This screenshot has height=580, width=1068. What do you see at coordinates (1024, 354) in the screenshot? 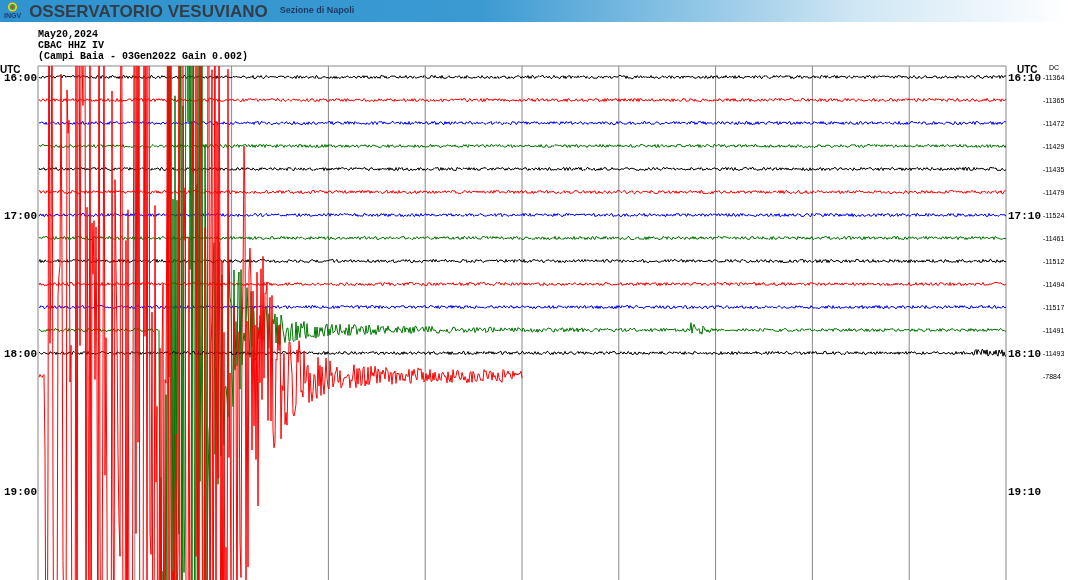
I see `time-label: 18:10` at bounding box center [1024, 354].